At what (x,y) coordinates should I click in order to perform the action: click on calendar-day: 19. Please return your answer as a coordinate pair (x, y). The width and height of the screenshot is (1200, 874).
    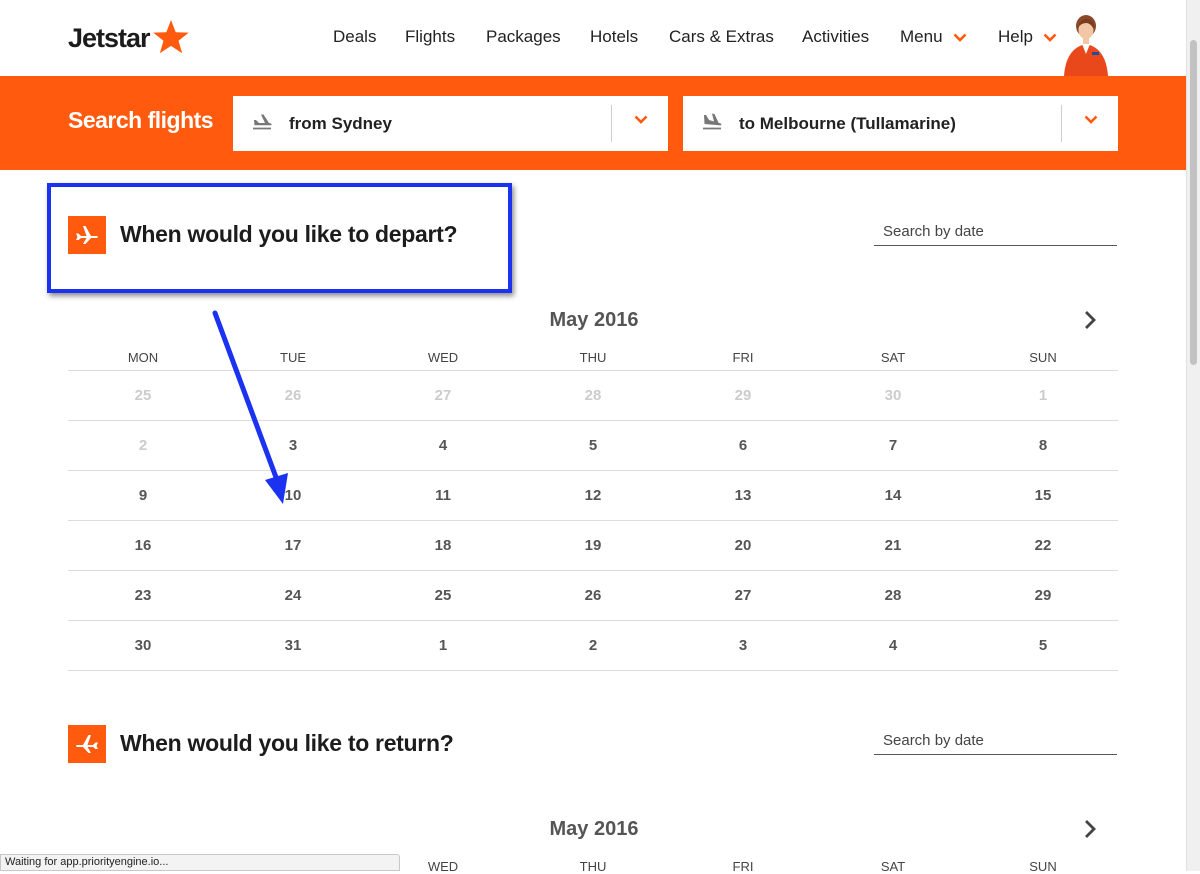
    Looking at the image, I should click on (593, 545).